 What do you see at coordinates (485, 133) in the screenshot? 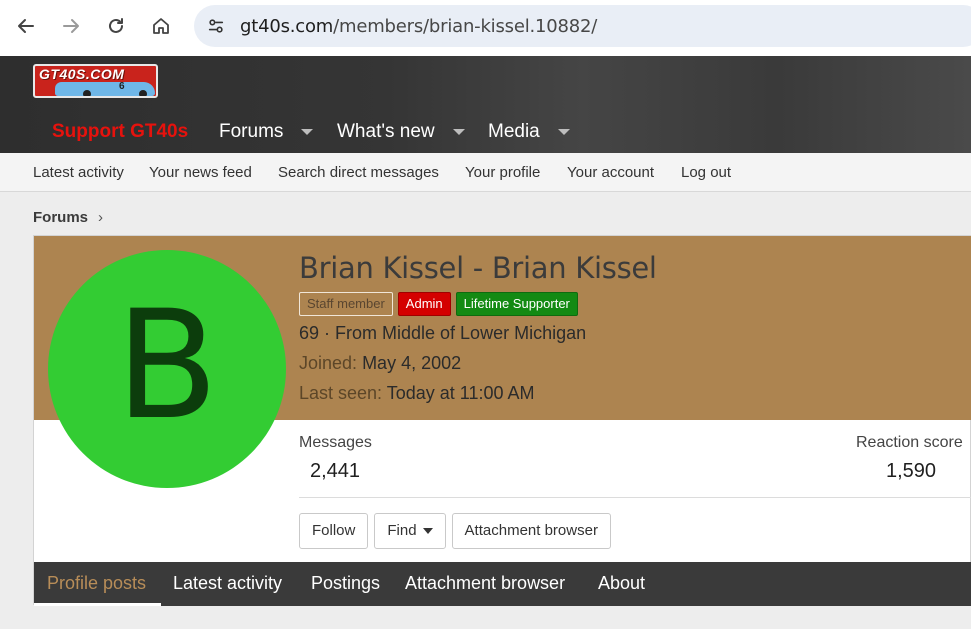
I see `main-nav: Support GT40s Forums What's new Media` at bounding box center [485, 133].